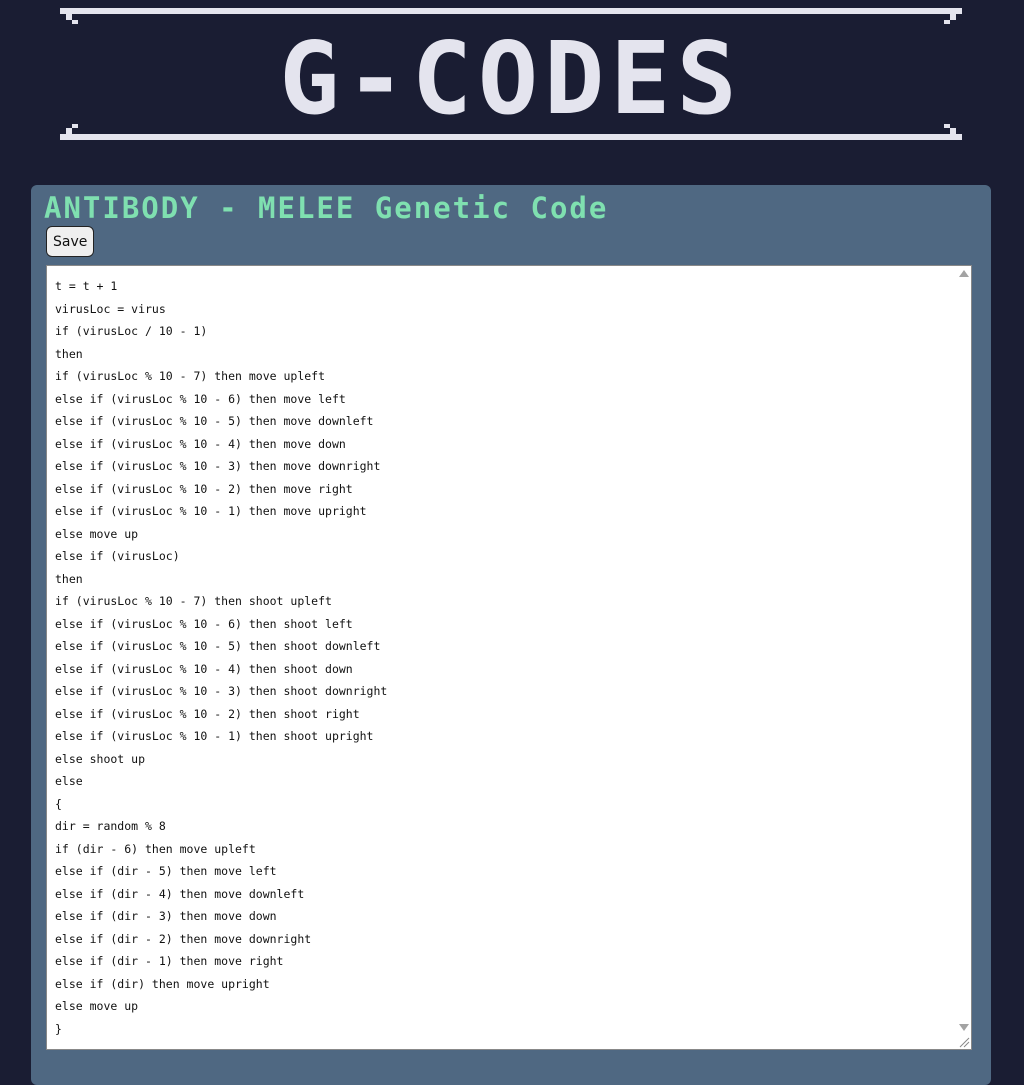  What do you see at coordinates (964, 1042) in the screenshot?
I see `resize-grip-icon` at bounding box center [964, 1042].